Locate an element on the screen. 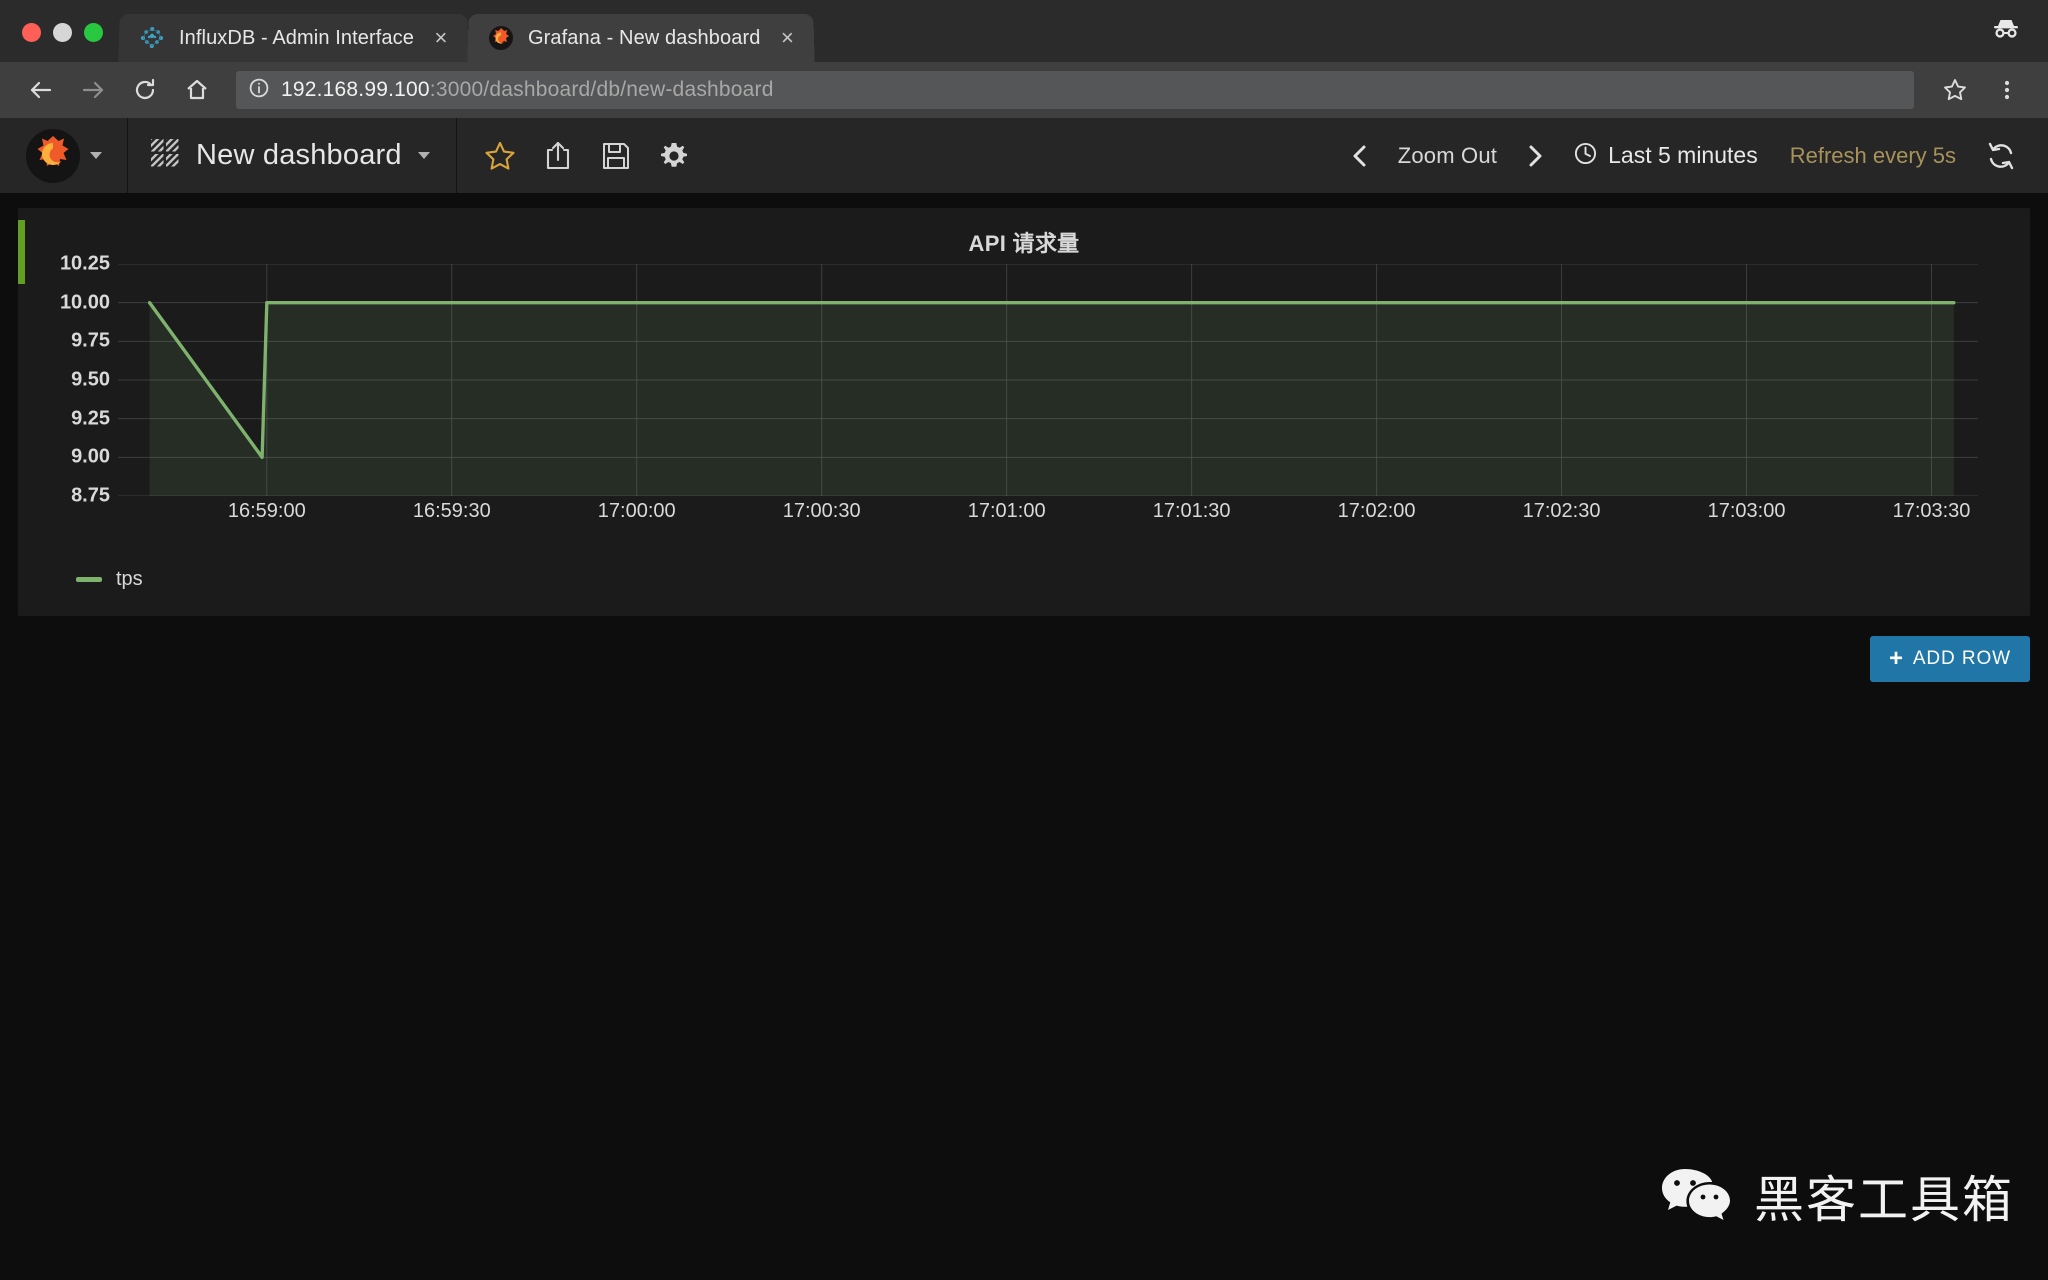 The height and width of the screenshot is (1280, 2048). close-tab-grafana-button: × is located at coordinates (787, 37).